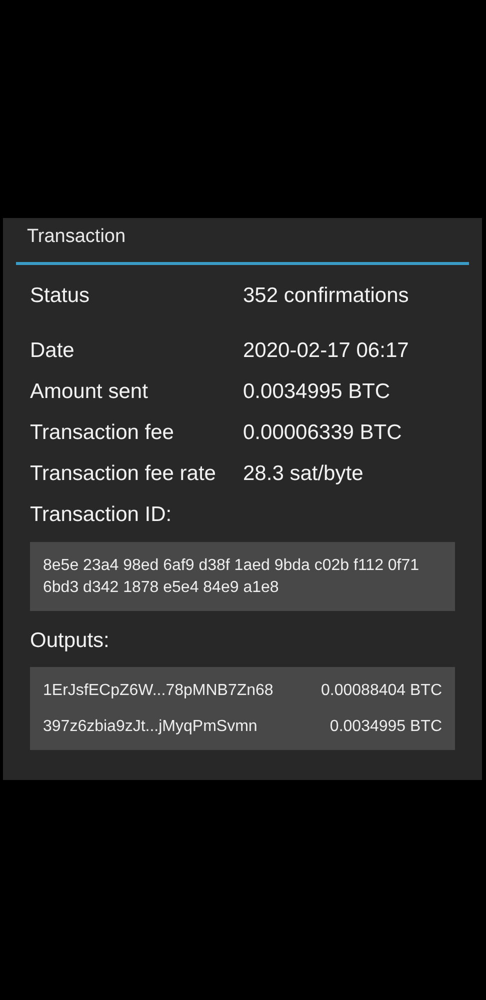 The image size is (486, 1000). Describe the element at coordinates (76, 236) in the screenshot. I see `dialog-title: Transaction` at that location.